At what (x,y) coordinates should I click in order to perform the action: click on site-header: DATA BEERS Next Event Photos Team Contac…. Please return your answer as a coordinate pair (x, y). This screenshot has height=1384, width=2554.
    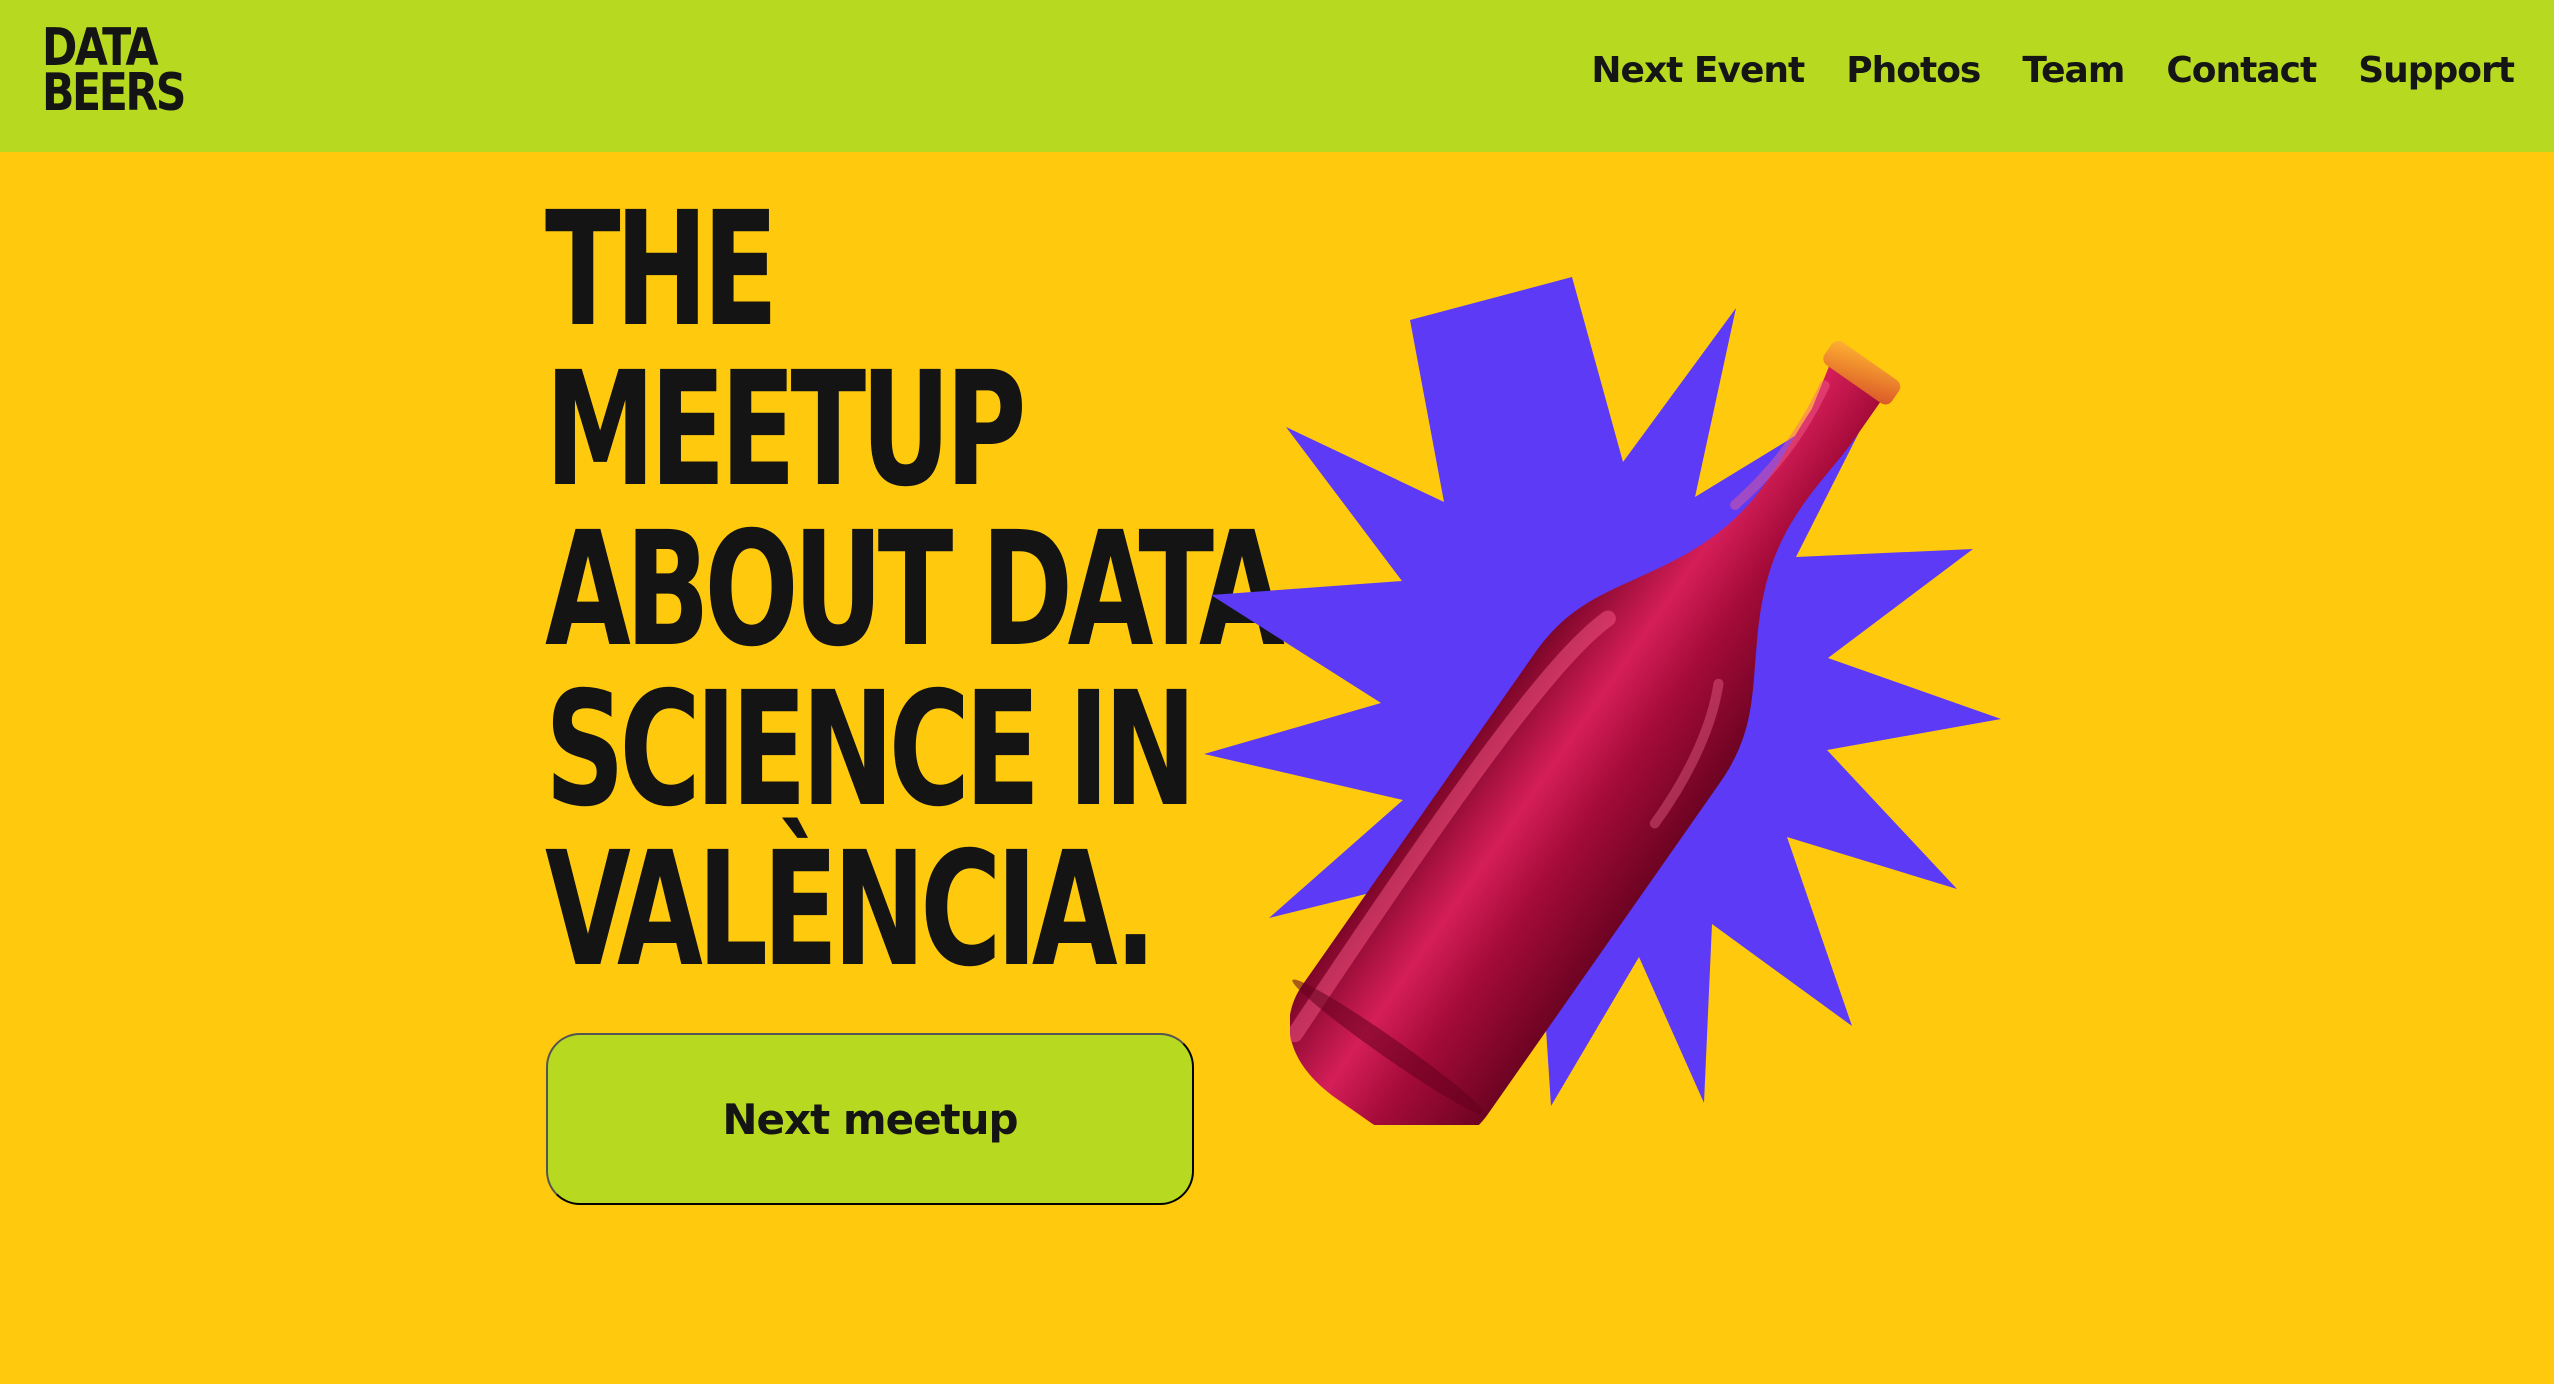
    Looking at the image, I should click on (1277, 76).